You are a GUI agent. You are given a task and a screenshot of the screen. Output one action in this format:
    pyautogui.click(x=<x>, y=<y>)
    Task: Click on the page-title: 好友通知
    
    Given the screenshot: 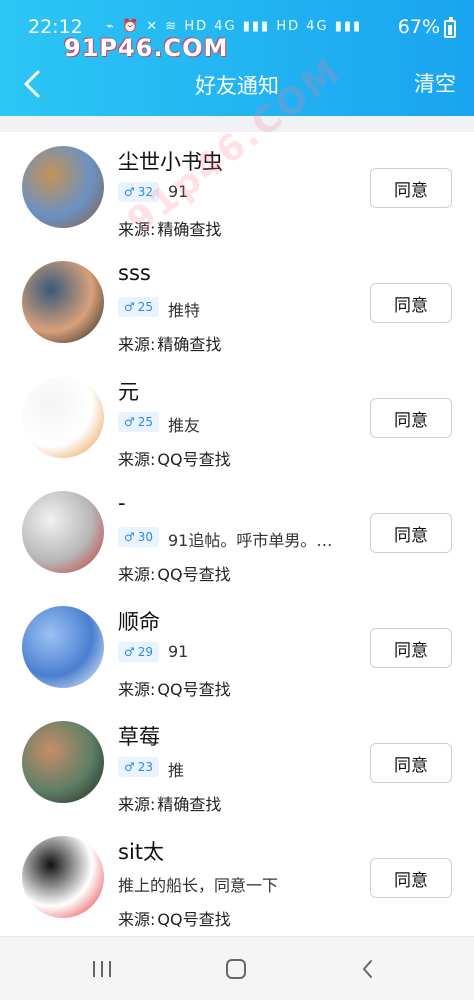 What is the action you would take?
    pyautogui.click(x=237, y=86)
    